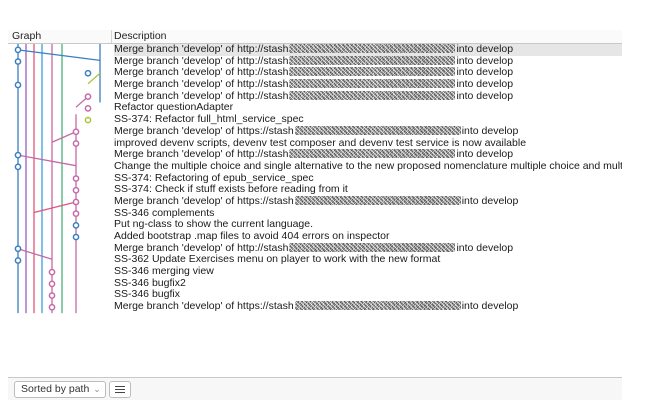 The image size is (652, 420). Describe the element at coordinates (315, 37) in the screenshot. I see `column-header: Graph Description` at that location.